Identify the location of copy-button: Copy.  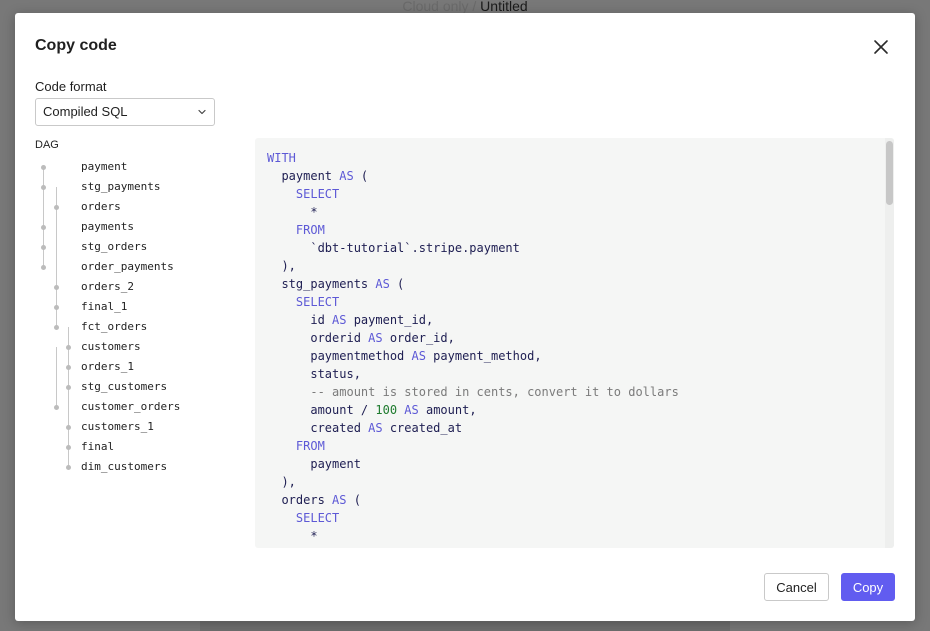
(868, 587).